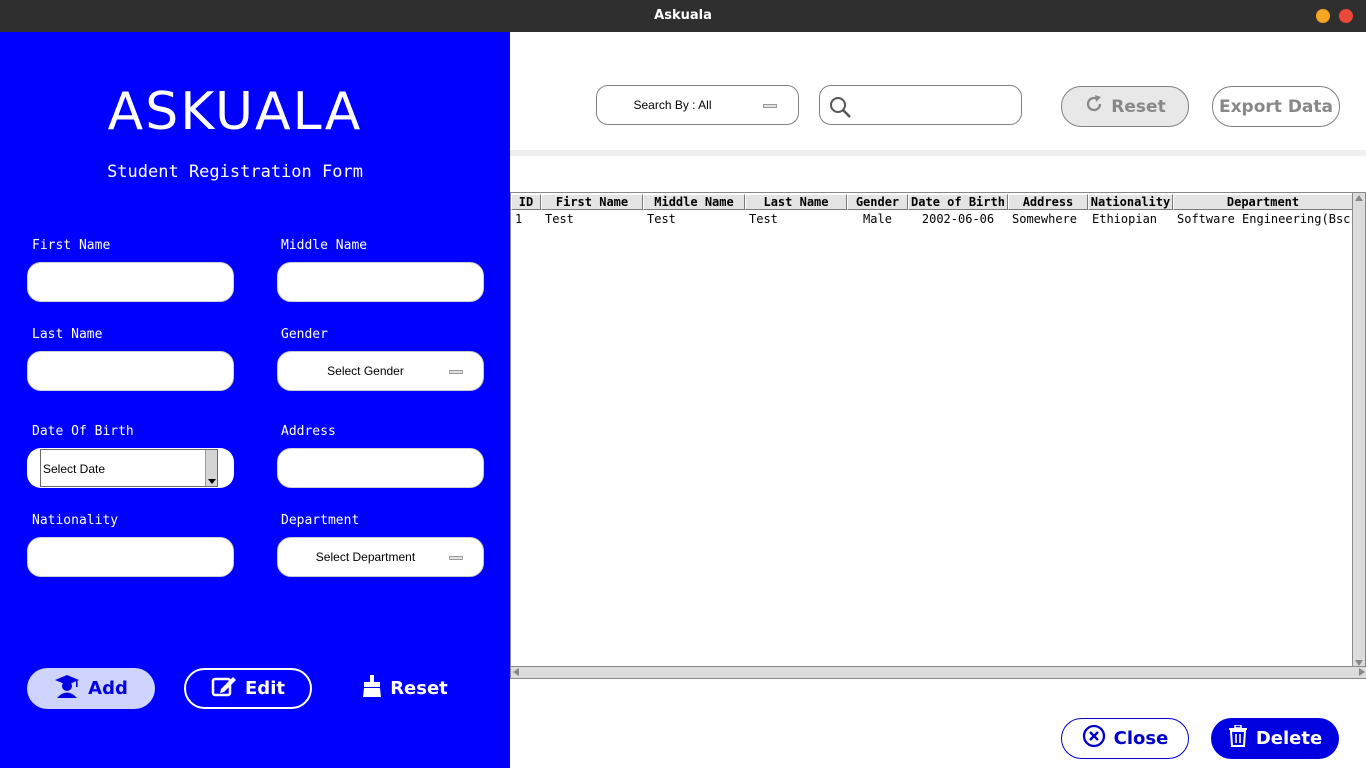 The width and height of the screenshot is (1366, 768). I want to click on column-header: ID, so click(526, 202).